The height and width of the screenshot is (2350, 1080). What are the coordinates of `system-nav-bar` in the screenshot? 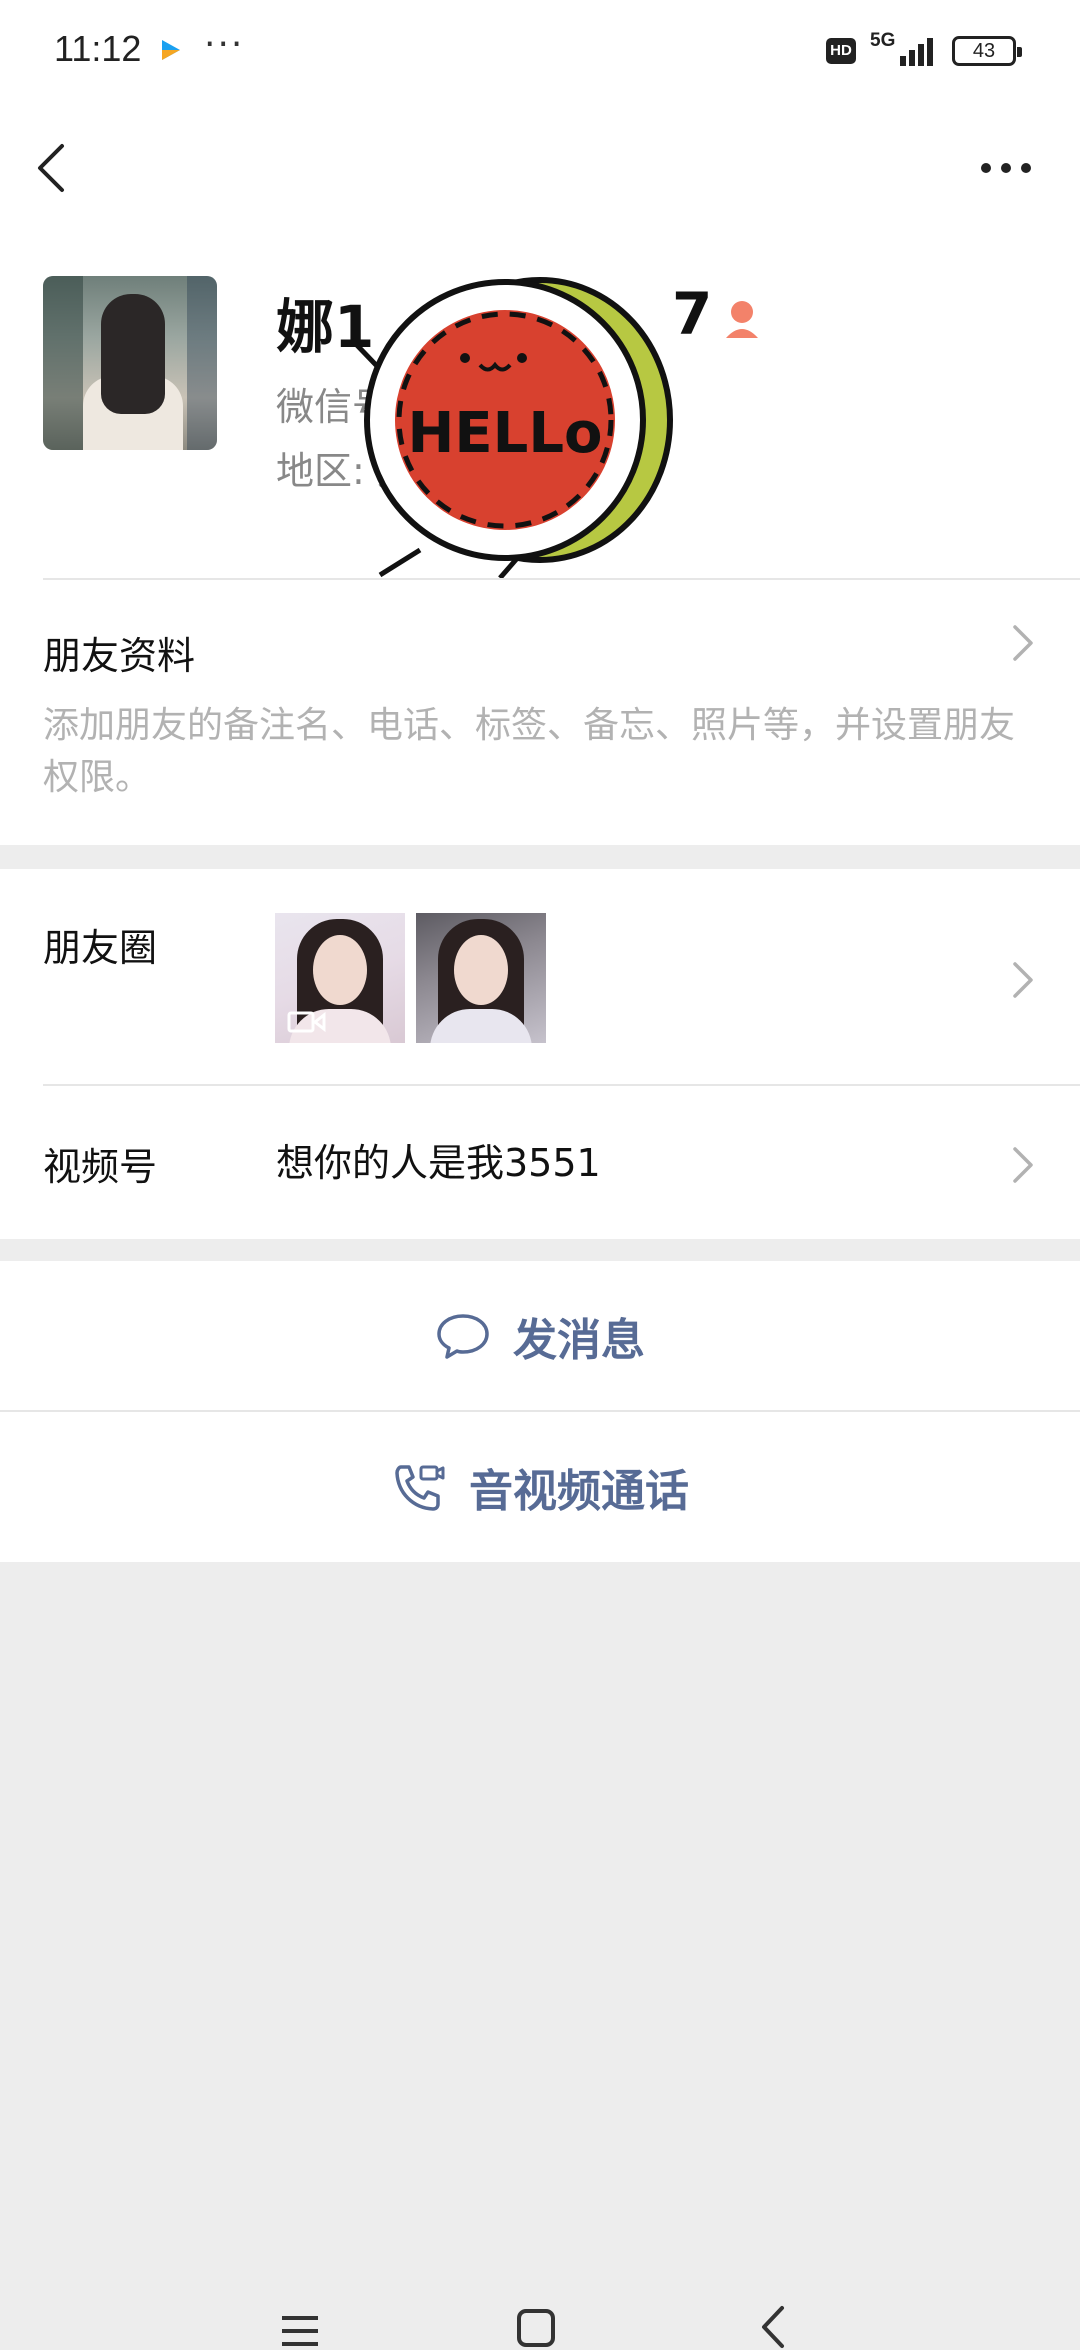 It's located at (540, 2320).